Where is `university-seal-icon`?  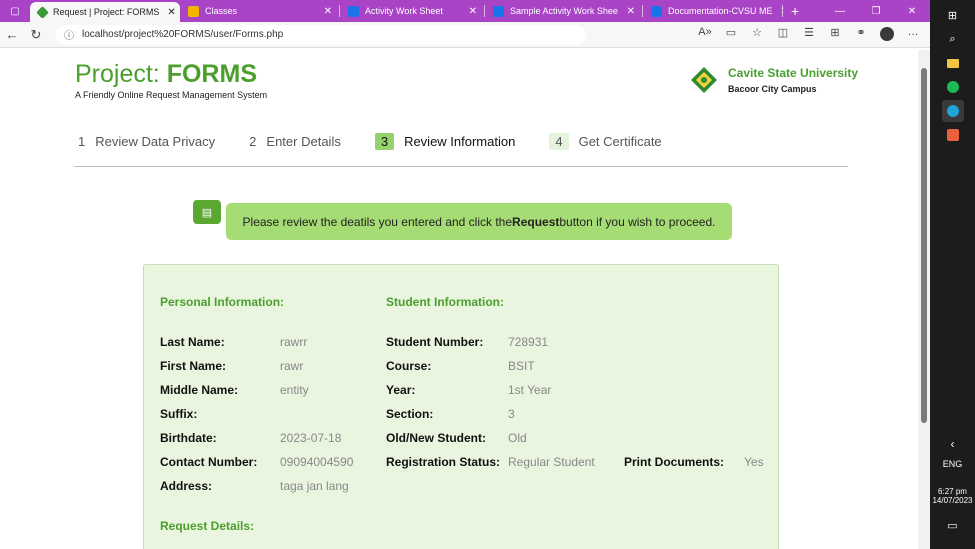 university-seal-icon is located at coordinates (704, 80).